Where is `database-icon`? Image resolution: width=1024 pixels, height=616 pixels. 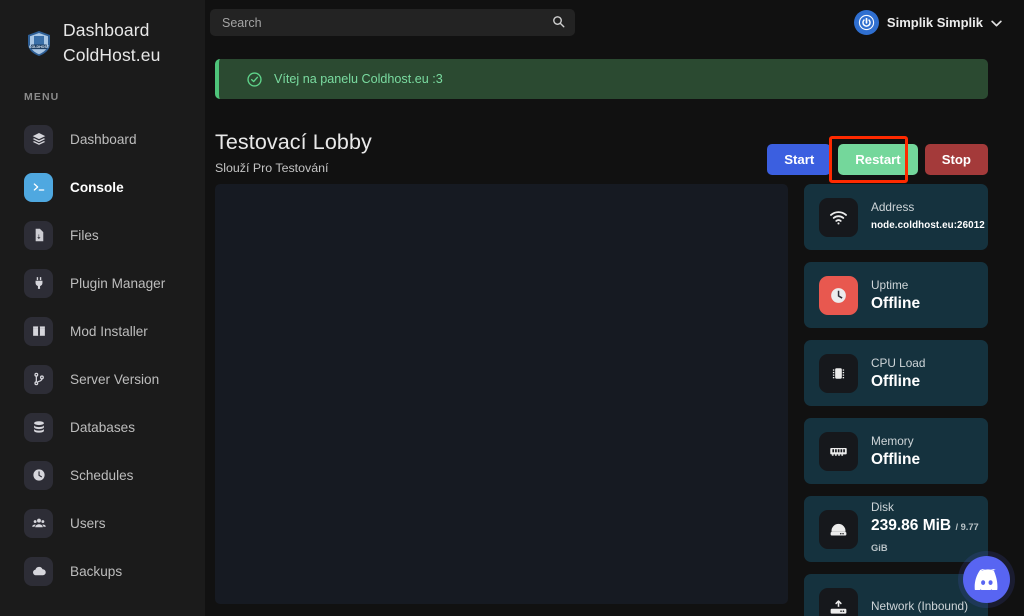
database-icon is located at coordinates (38, 427).